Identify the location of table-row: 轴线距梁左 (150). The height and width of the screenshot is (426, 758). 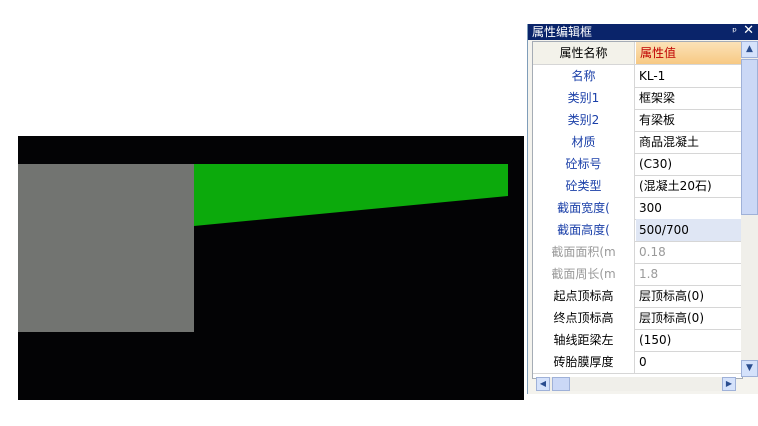
(637, 340).